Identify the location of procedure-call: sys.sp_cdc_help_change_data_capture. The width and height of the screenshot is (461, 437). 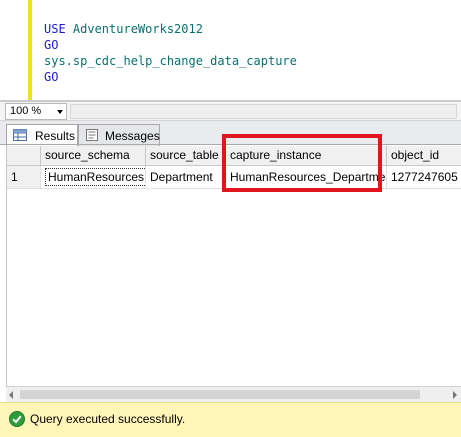
(170, 61).